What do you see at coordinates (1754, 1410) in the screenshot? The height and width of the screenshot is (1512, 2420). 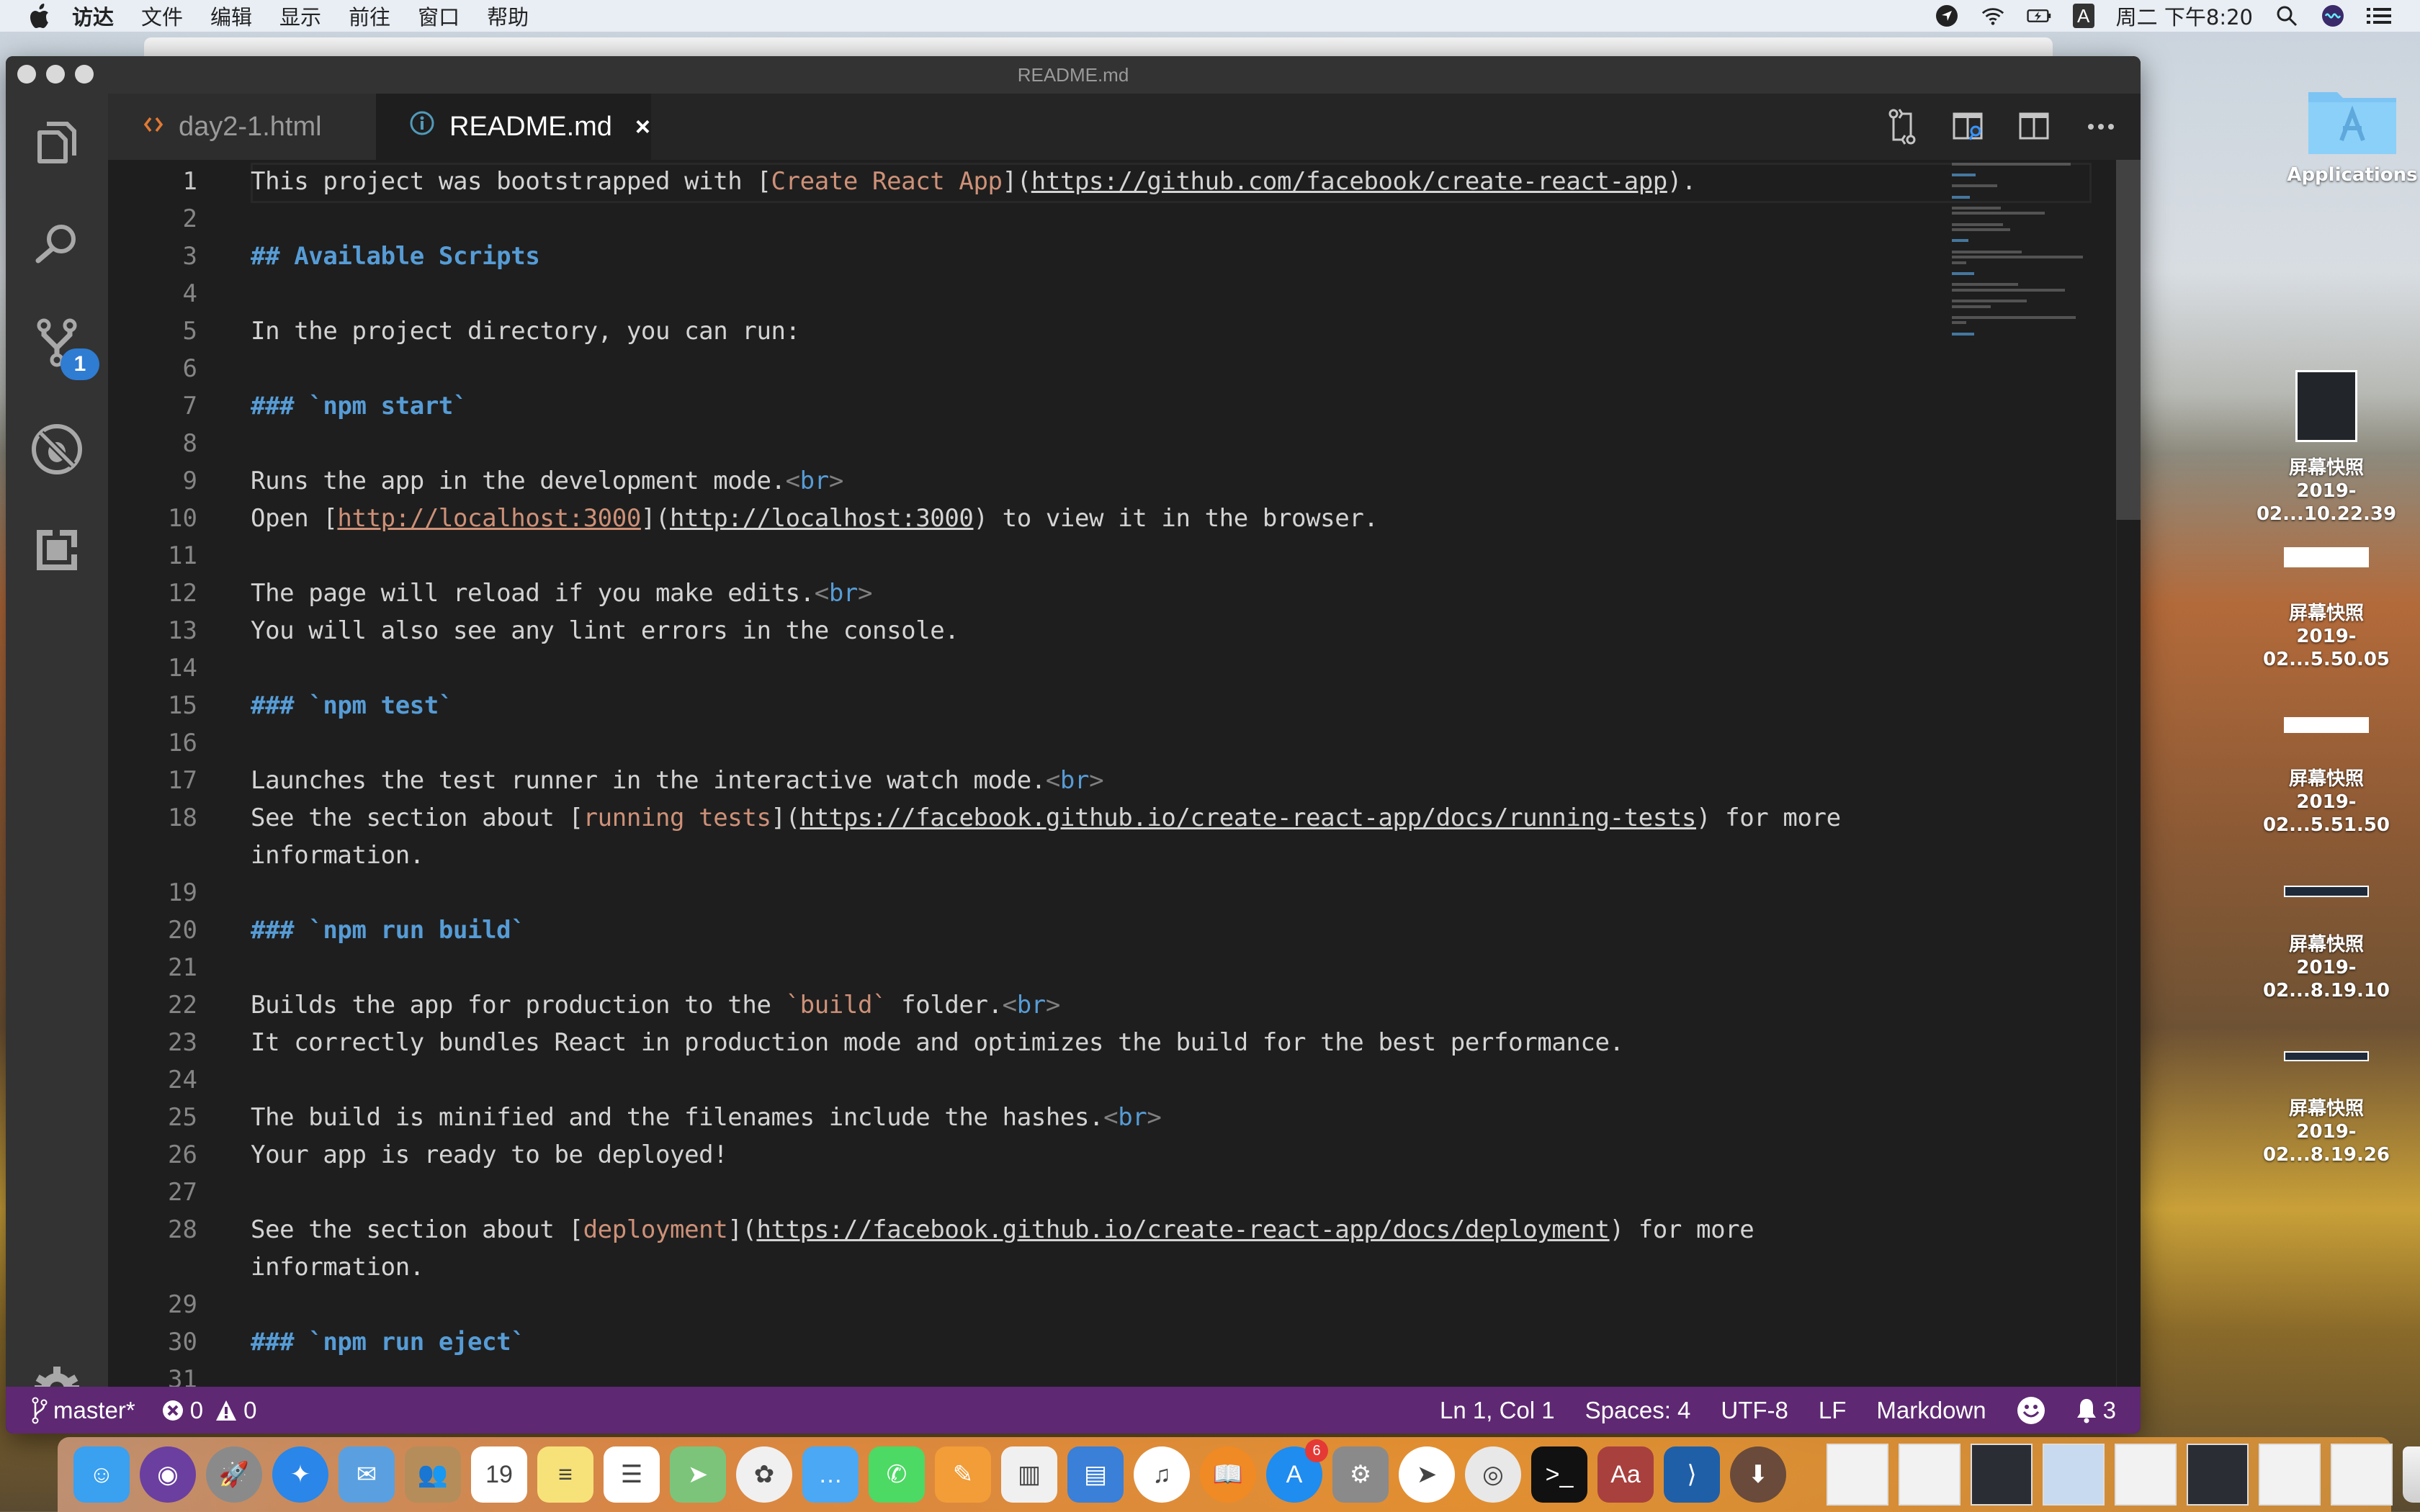 I see `encoding-status: UTF-8` at bounding box center [1754, 1410].